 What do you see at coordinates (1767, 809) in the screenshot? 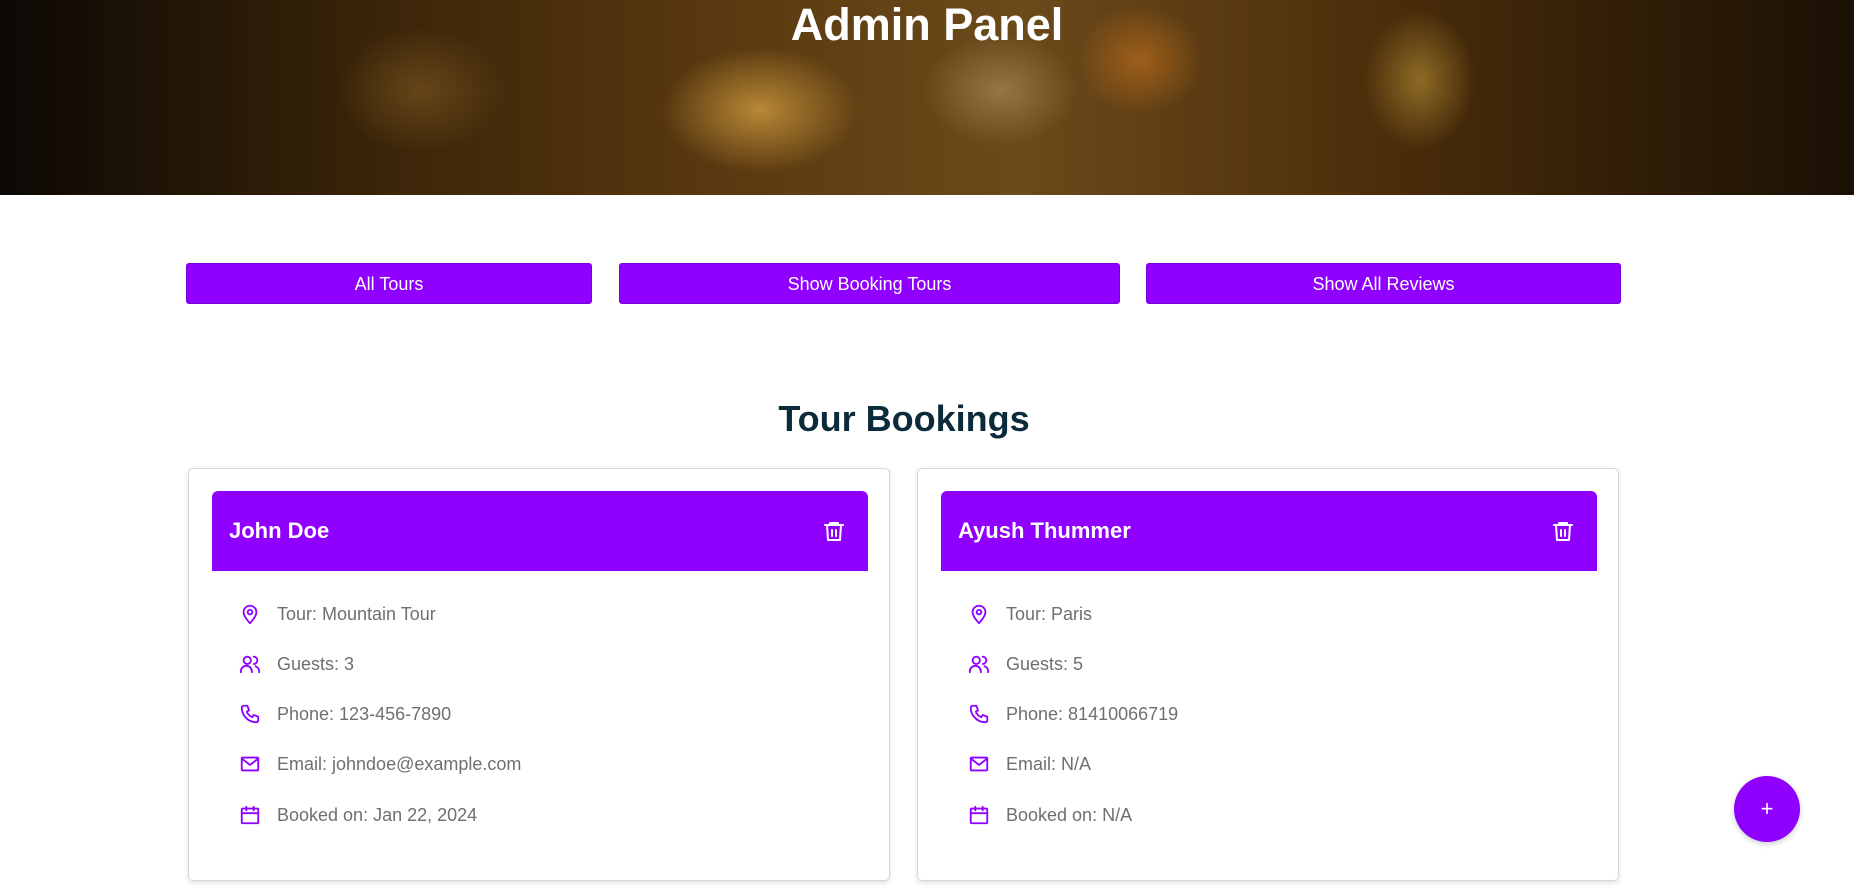
I see `add-booking-button: +` at bounding box center [1767, 809].